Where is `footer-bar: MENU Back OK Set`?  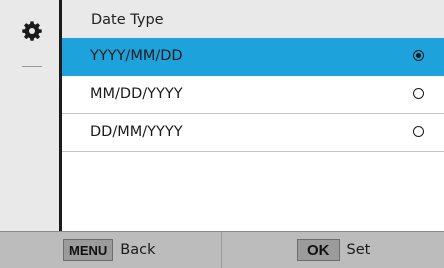 footer-bar: MENU Back OK Set is located at coordinates (222, 249).